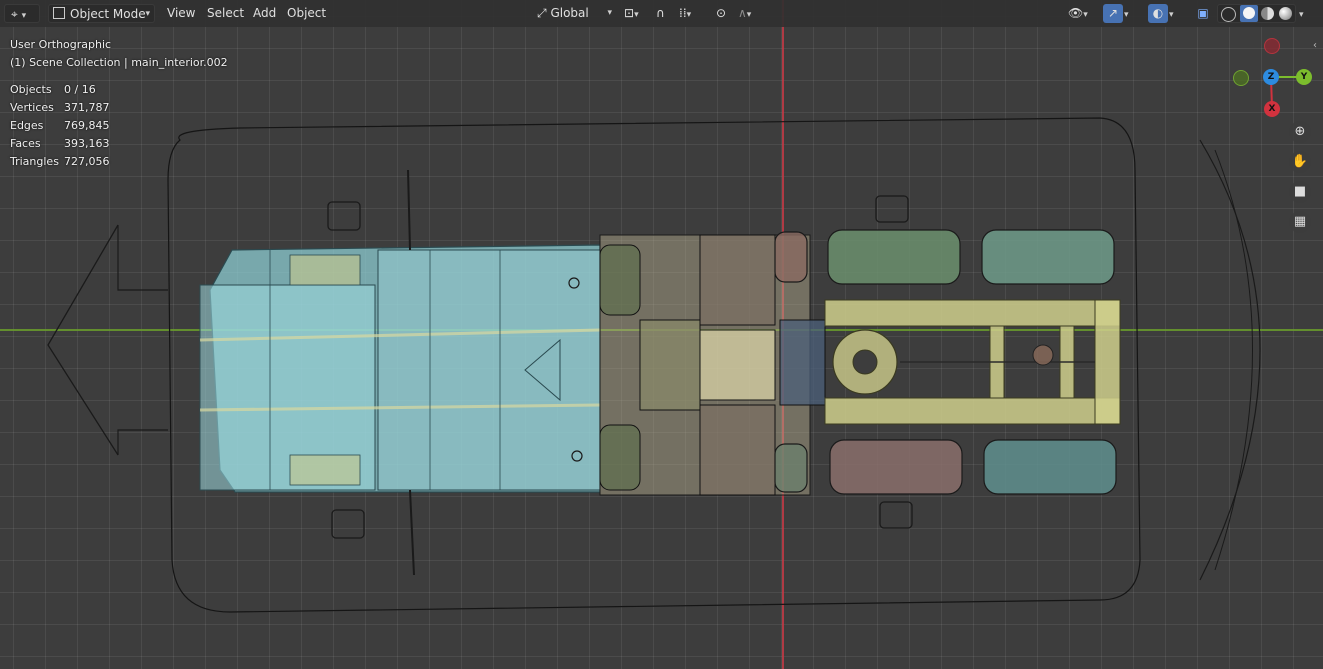 The width and height of the screenshot is (1323, 669). I want to click on stat-row: Triangles 727,056, so click(60, 162).